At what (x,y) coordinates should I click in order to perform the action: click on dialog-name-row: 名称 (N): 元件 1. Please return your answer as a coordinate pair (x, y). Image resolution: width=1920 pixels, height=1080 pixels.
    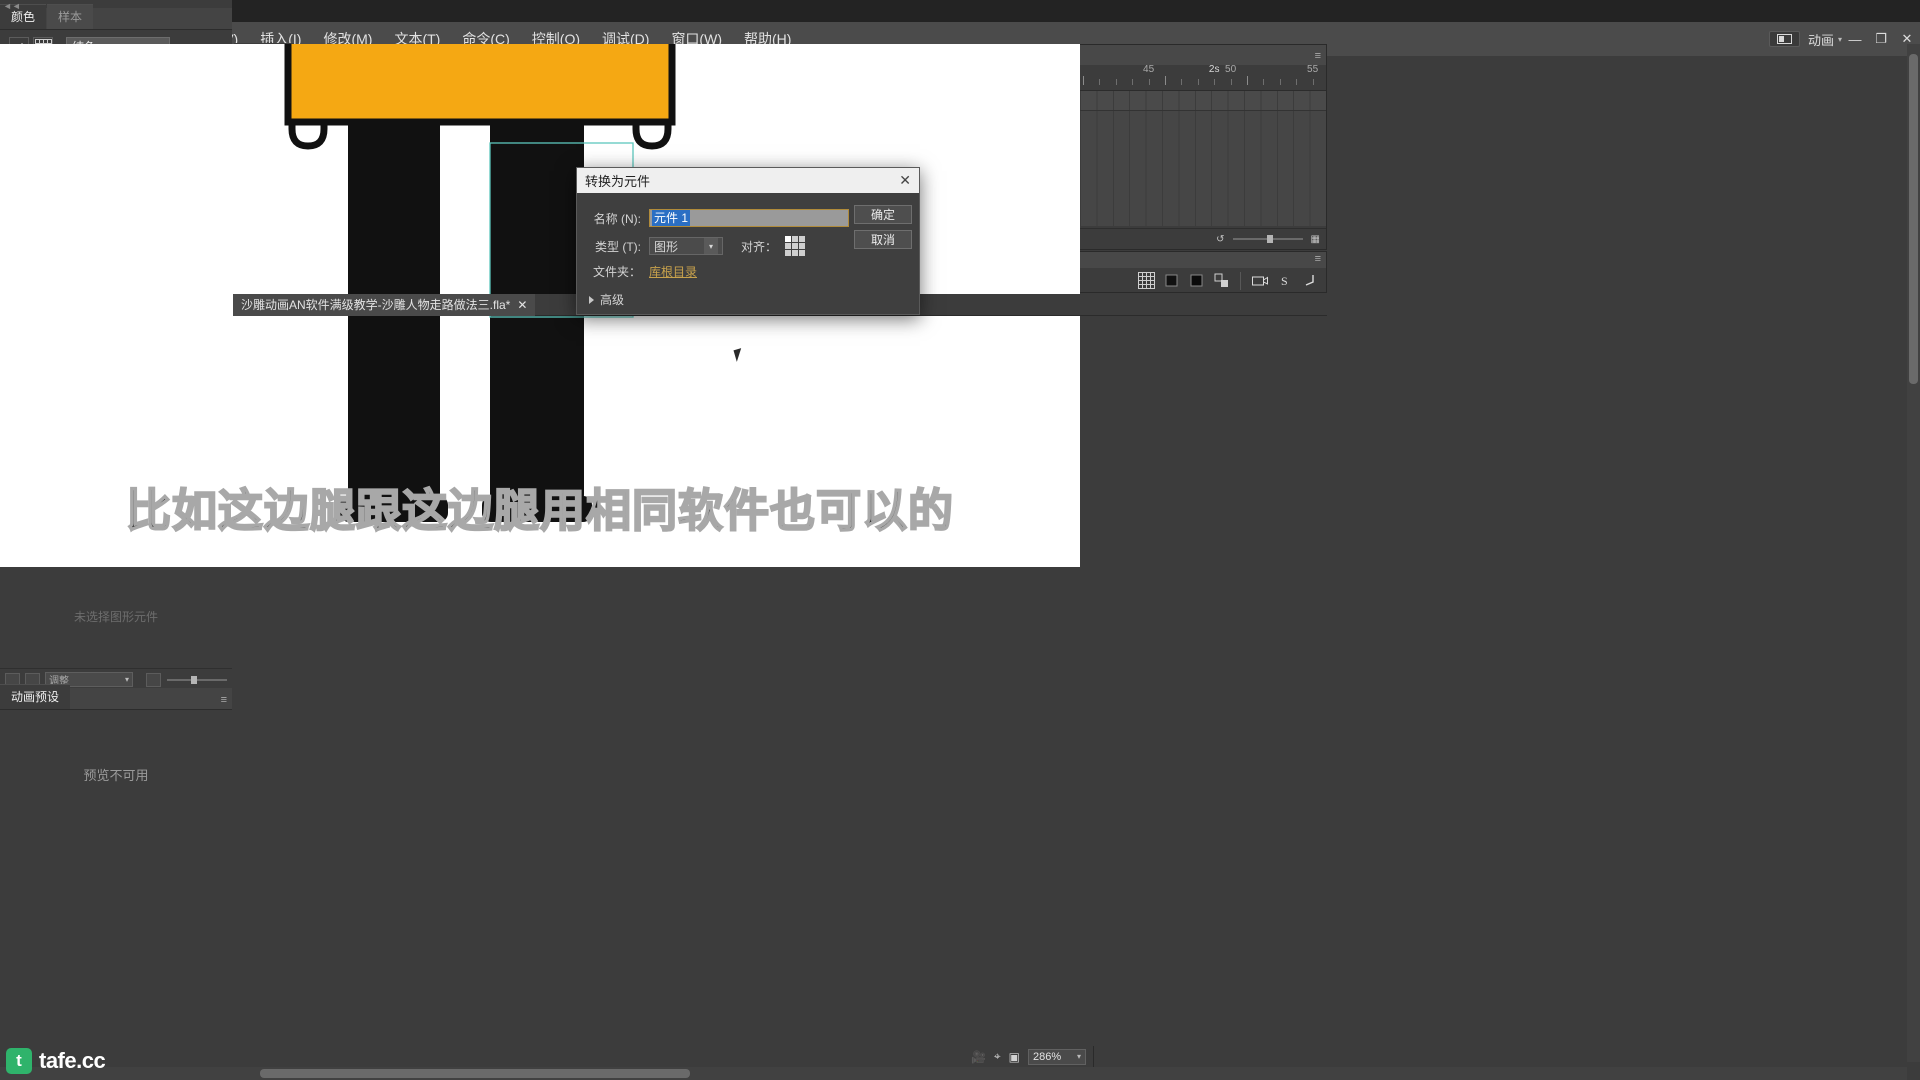
    Looking at the image, I should click on (719, 218).